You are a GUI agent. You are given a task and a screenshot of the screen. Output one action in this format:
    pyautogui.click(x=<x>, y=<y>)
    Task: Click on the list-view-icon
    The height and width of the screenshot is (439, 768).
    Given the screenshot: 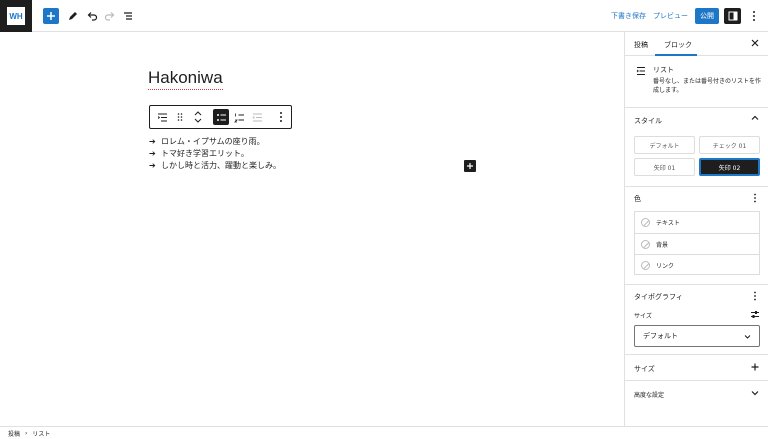 What is the action you would take?
    pyautogui.click(x=128, y=16)
    